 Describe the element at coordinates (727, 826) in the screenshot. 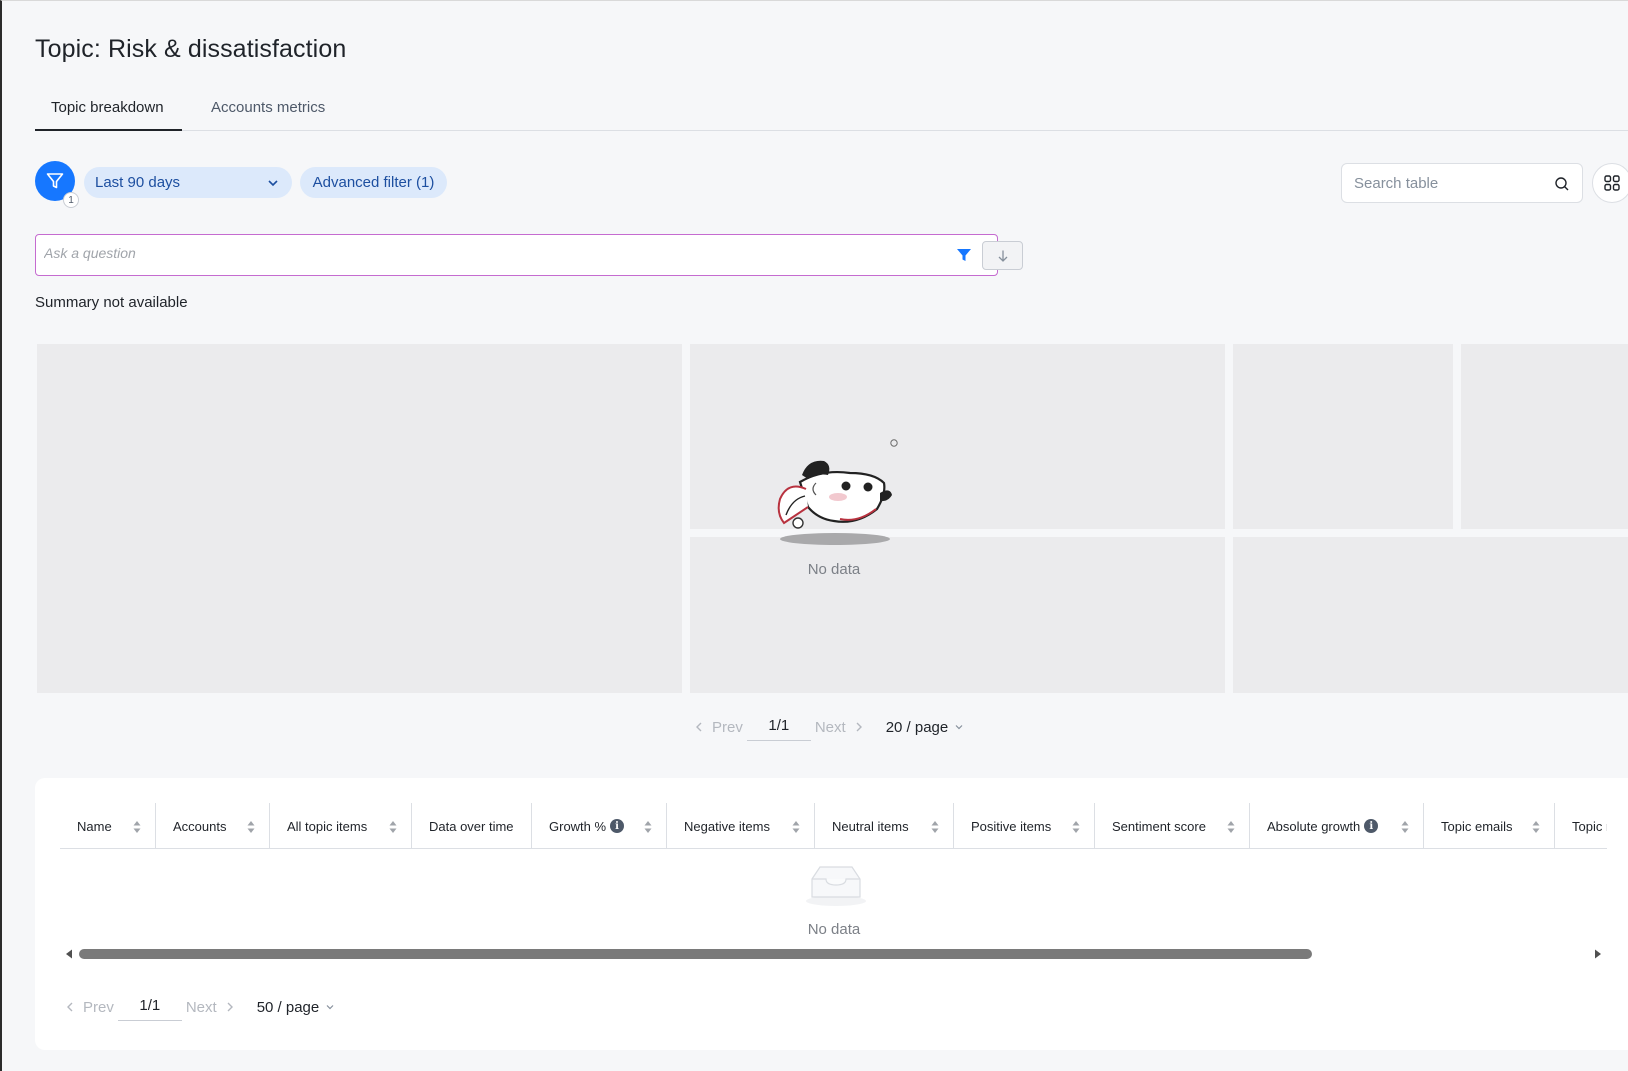

I see `column-label: Negative items` at that location.